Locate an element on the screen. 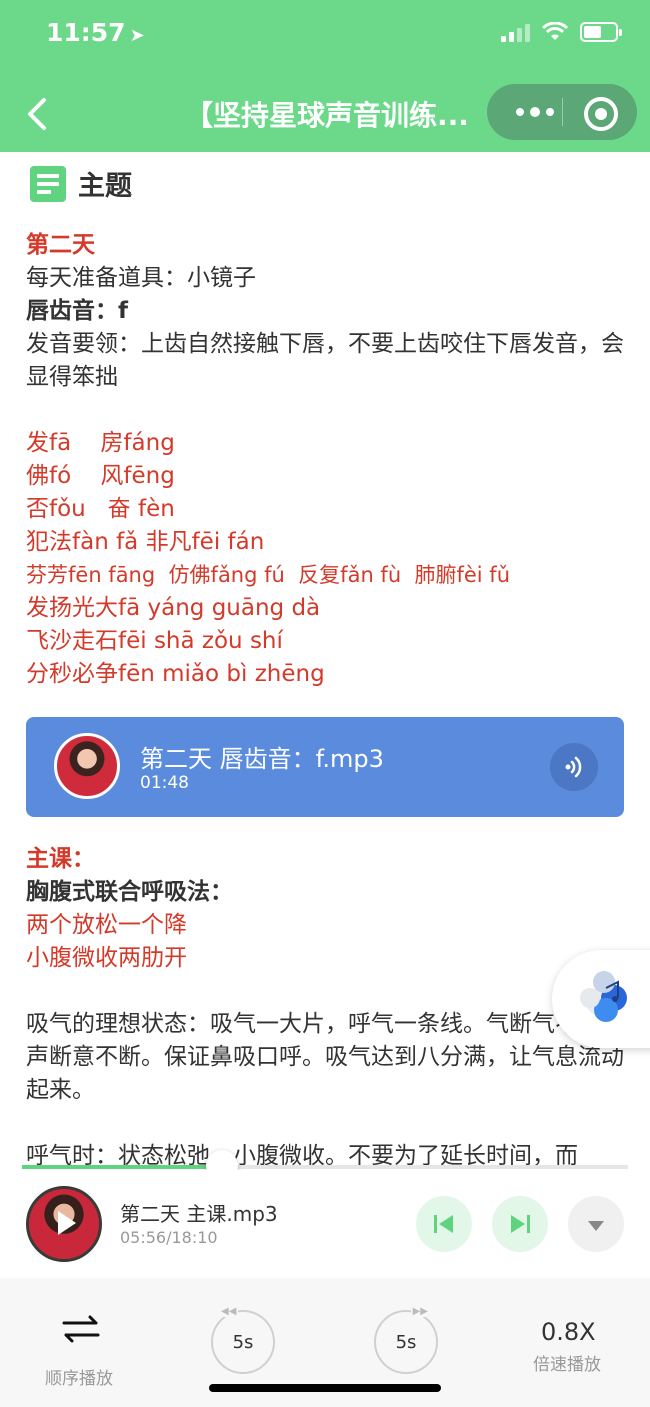  capsule-divider is located at coordinates (562, 112).